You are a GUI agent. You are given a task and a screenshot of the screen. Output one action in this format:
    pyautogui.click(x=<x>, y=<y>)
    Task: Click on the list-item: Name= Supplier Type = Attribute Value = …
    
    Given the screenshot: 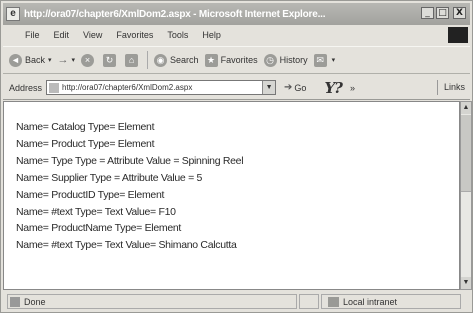 What is the action you would take?
    pyautogui.click(x=109, y=177)
    